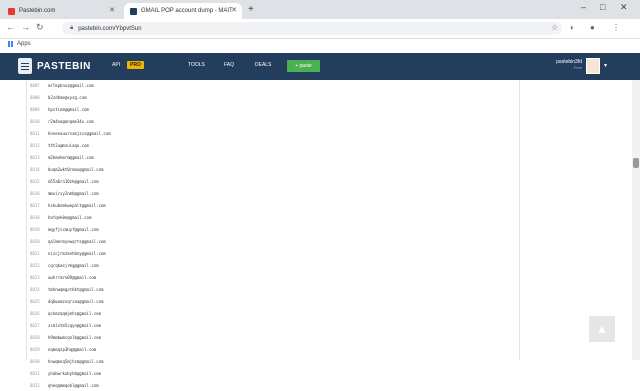 This screenshot has height=391, width=640. What do you see at coordinates (565, 64) in the screenshot?
I see `user-info: pastebin3fd Free` at bounding box center [565, 64].